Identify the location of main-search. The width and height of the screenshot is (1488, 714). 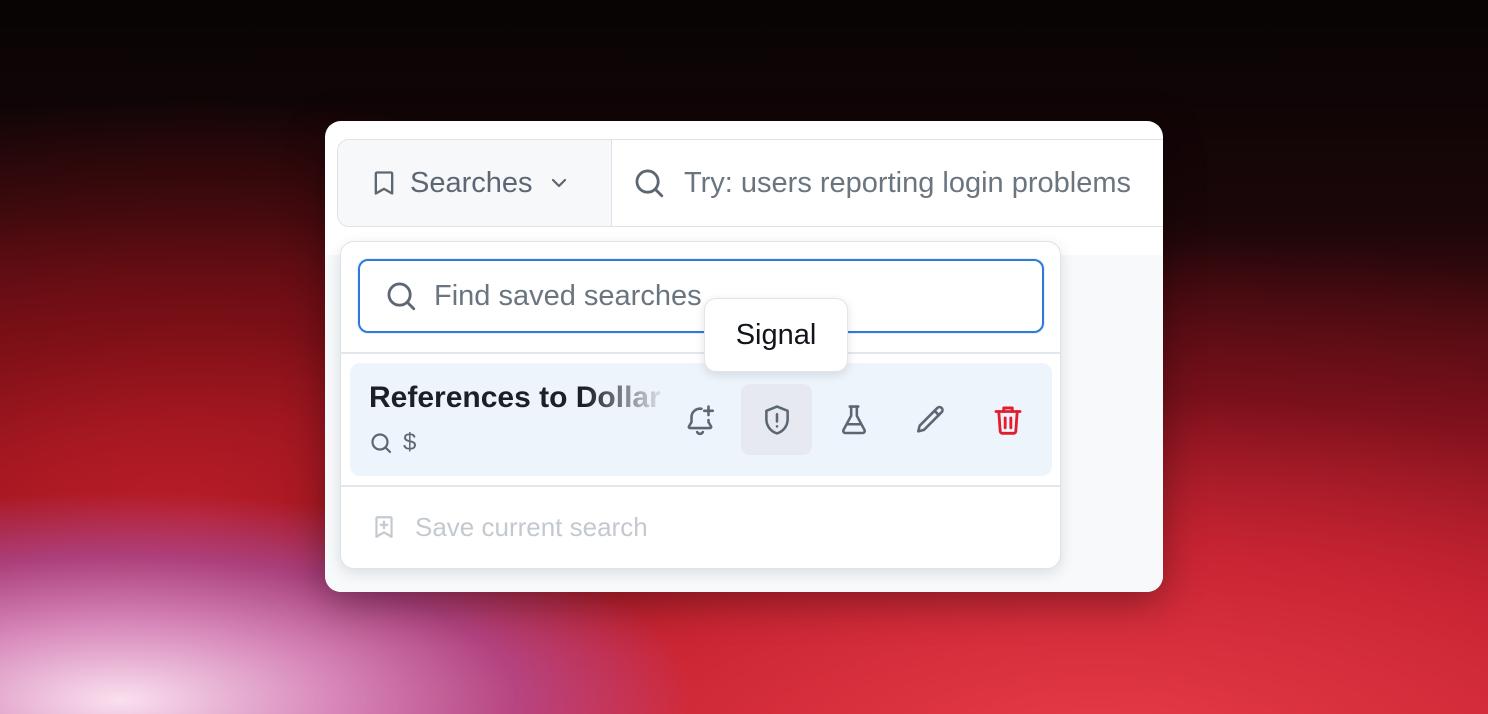
(887, 183).